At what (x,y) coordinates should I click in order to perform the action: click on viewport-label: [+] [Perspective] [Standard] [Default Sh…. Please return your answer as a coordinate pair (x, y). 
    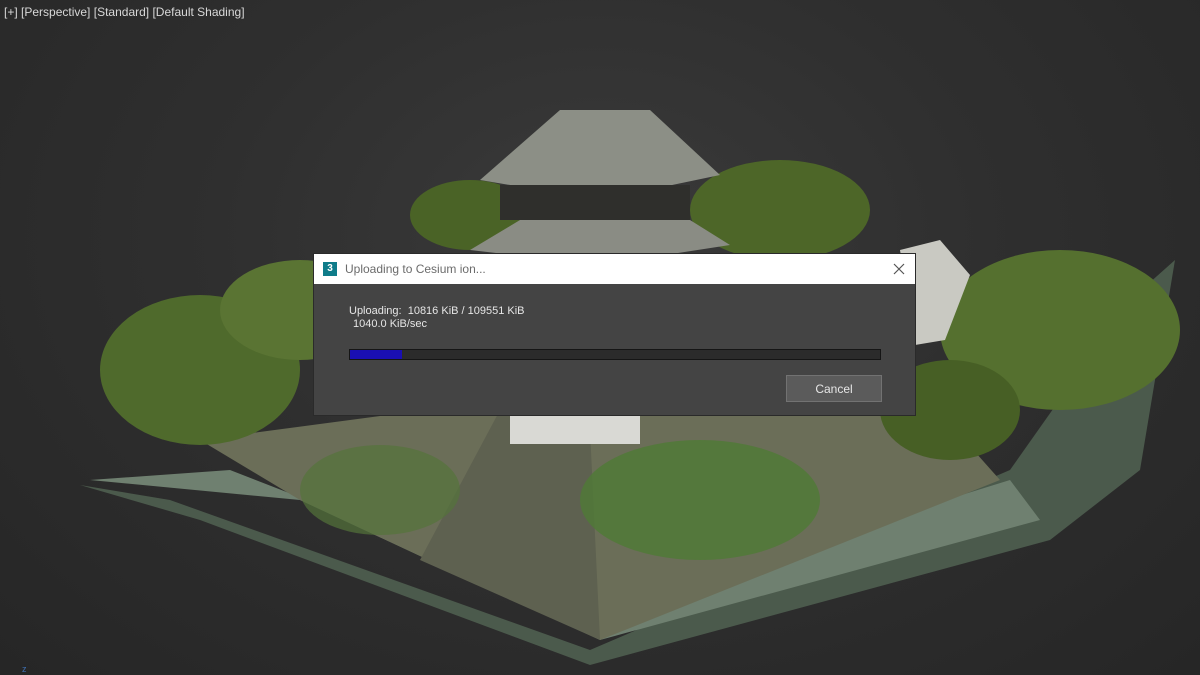
    Looking at the image, I should click on (124, 12).